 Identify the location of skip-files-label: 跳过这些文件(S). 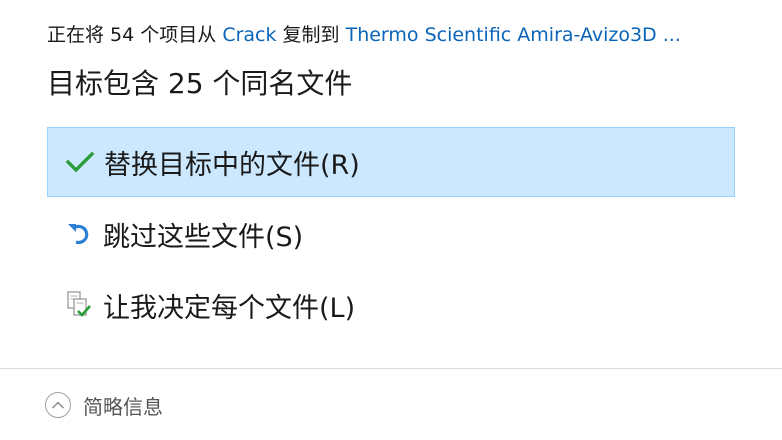
(203, 237).